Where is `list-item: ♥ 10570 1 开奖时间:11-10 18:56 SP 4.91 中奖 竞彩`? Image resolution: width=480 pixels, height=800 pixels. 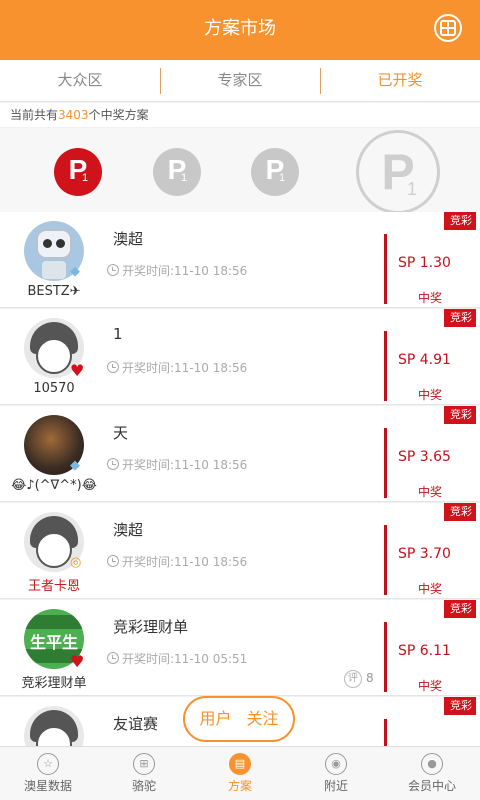 list-item: ♥ 10570 1 开奖时间:11-10 18:56 SP 4.91 中奖 竞彩 is located at coordinates (240, 357).